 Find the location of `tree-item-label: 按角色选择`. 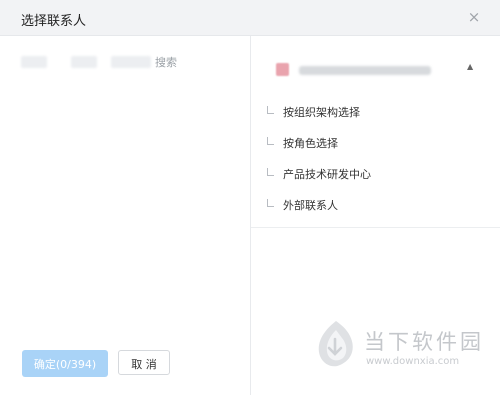

tree-item-label: 按角色选择 is located at coordinates (310, 143).